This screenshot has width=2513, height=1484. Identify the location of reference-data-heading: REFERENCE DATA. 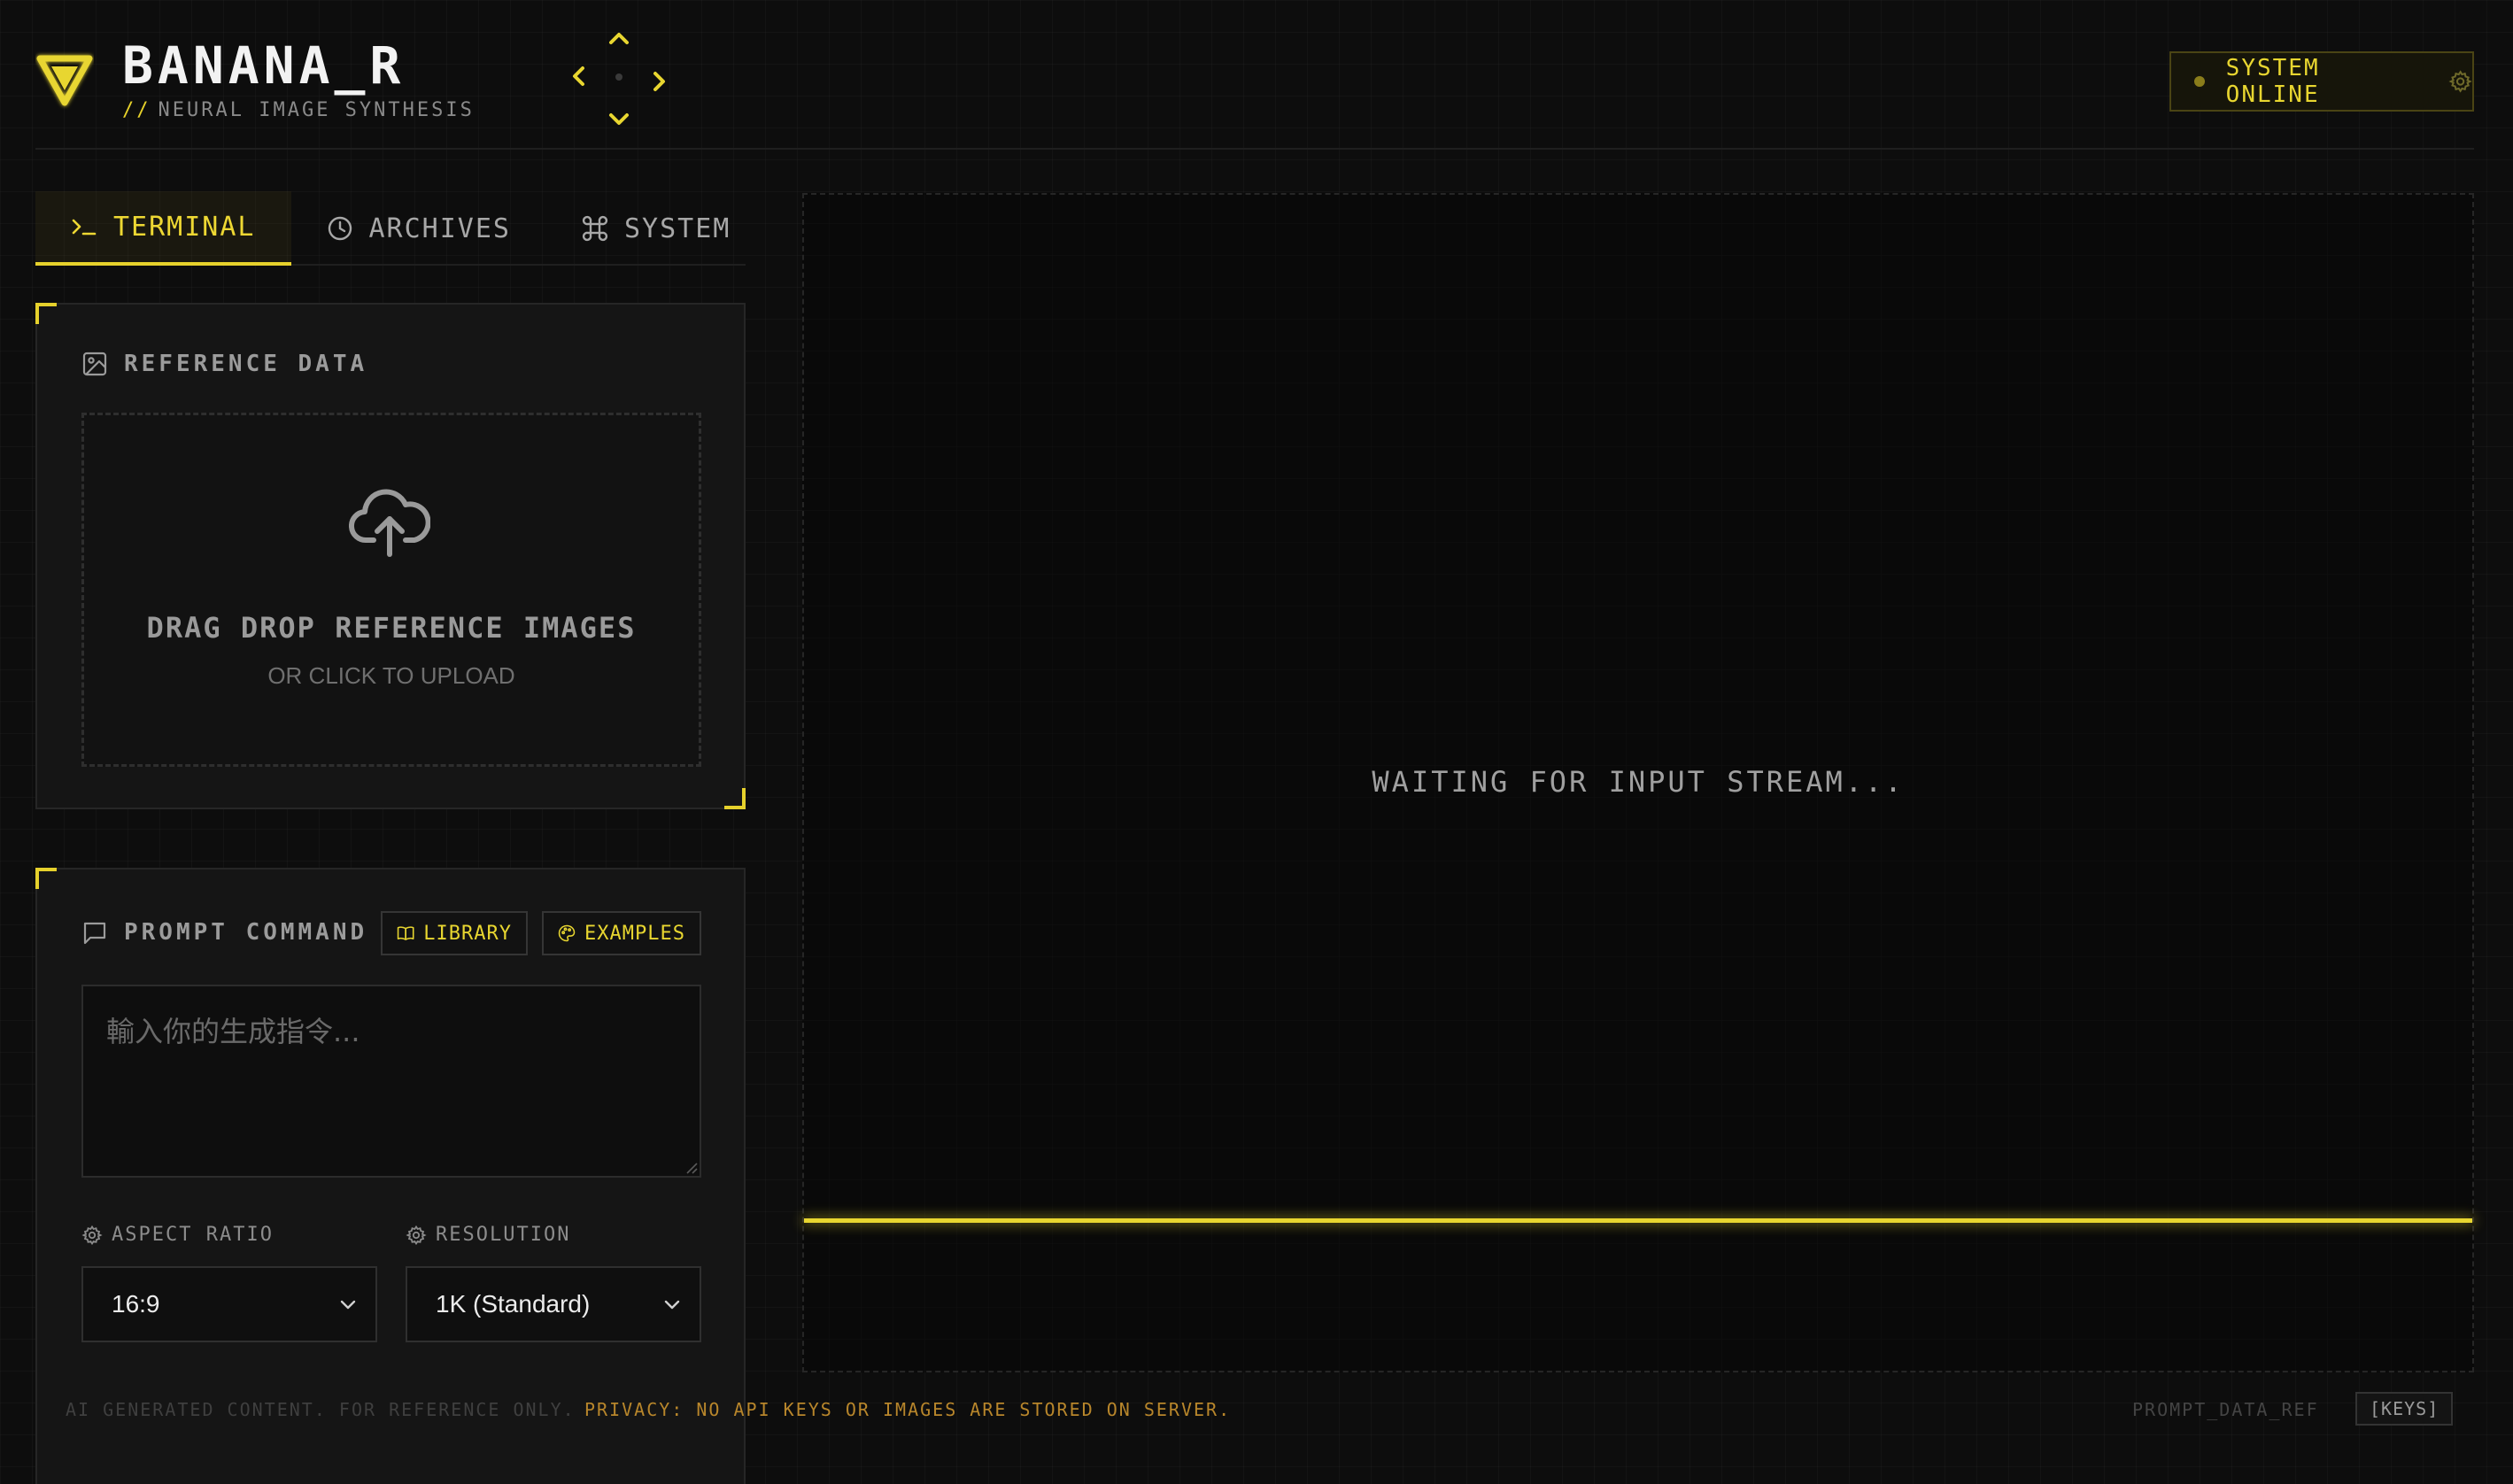
(224, 364).